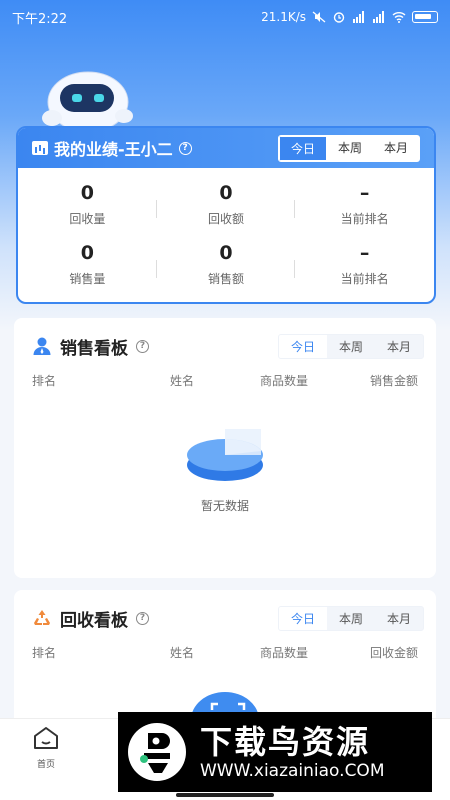  I want to click on stat-label: 回收额, so click(225, 219).